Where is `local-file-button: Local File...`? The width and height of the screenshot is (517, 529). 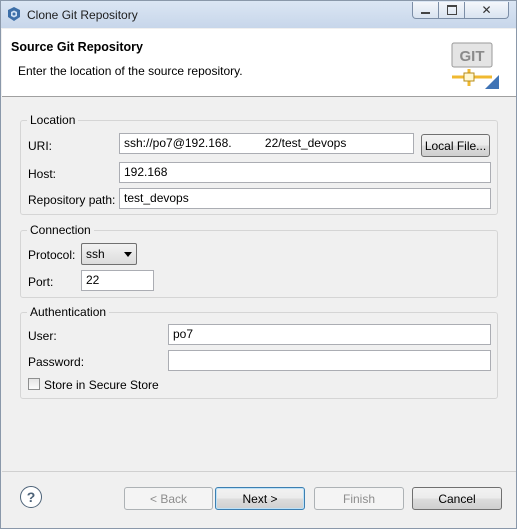
local-file-button: Local File... is located at coordinates (455, 145).